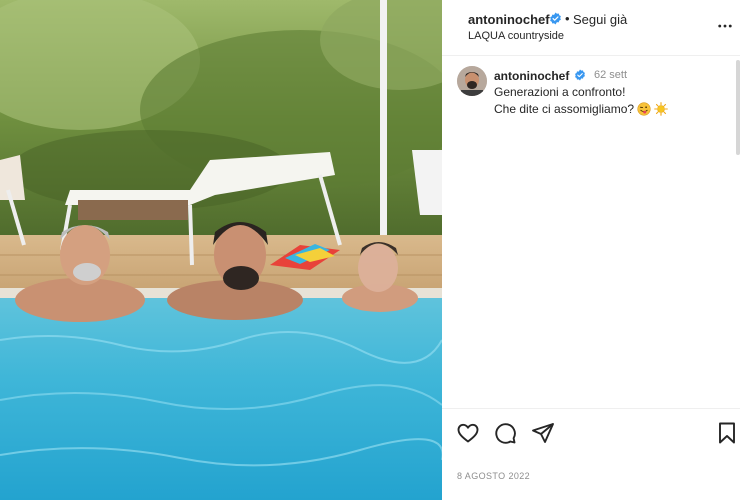 The height and width of the screenshot is (500, 740). What do you see at coordinates (516, 36) in the screenshot?
I see `location-link: LAQUA countryside` at bounding box center [516, 36].